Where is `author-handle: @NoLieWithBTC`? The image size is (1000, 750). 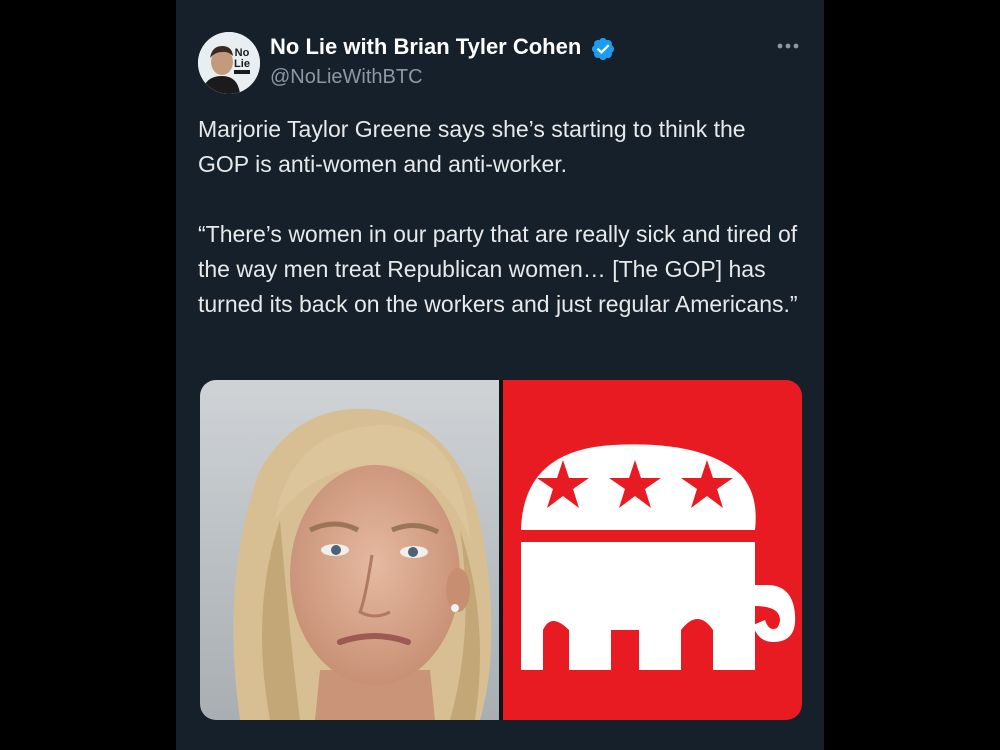
author-handle: @NoLieWithBTC is located at coordinates (346, 77).